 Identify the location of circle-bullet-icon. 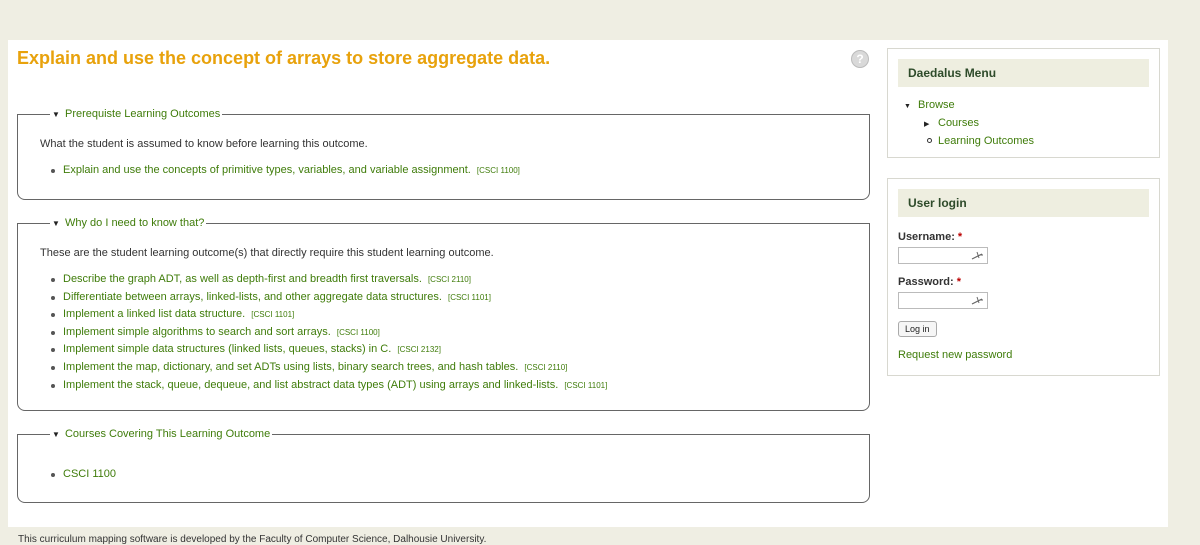
(929, 141).